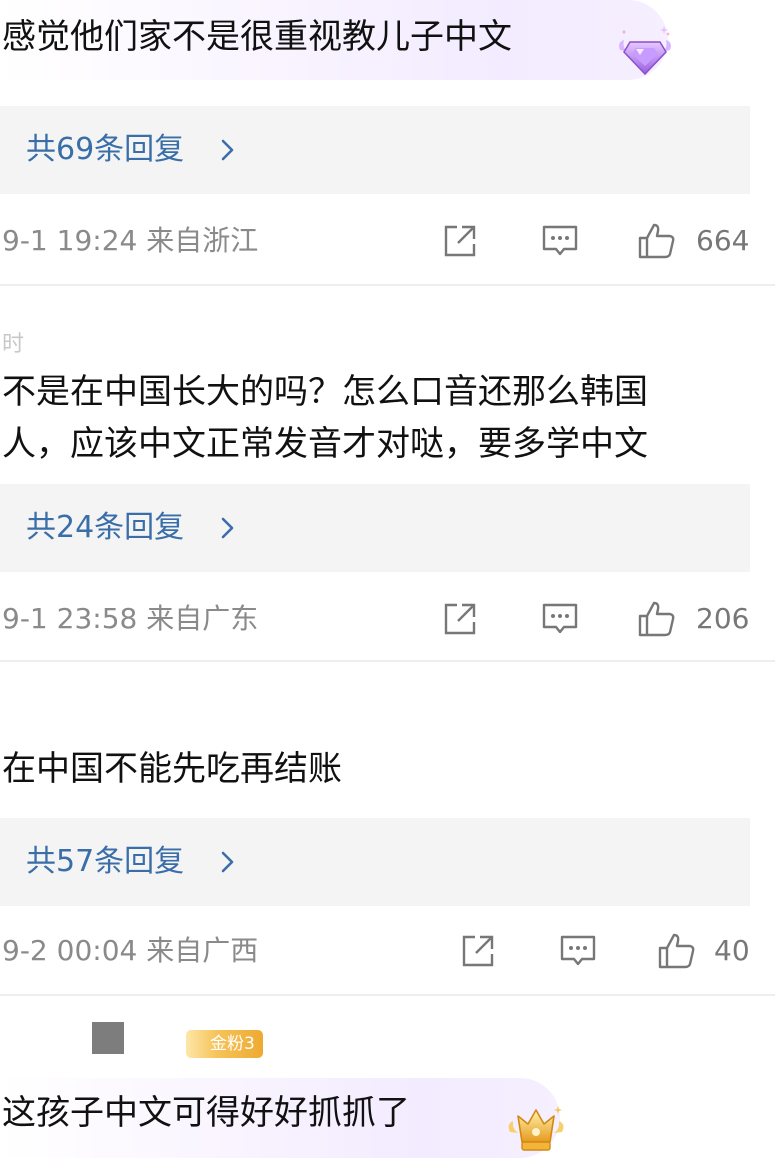 The image size is (775, 1160). I want to click on comment-text: 不是在中国长大的吗？怎么口音还那么韩国 人，应该中文正常发音才对哒，要多学中文, so click(325, 418).